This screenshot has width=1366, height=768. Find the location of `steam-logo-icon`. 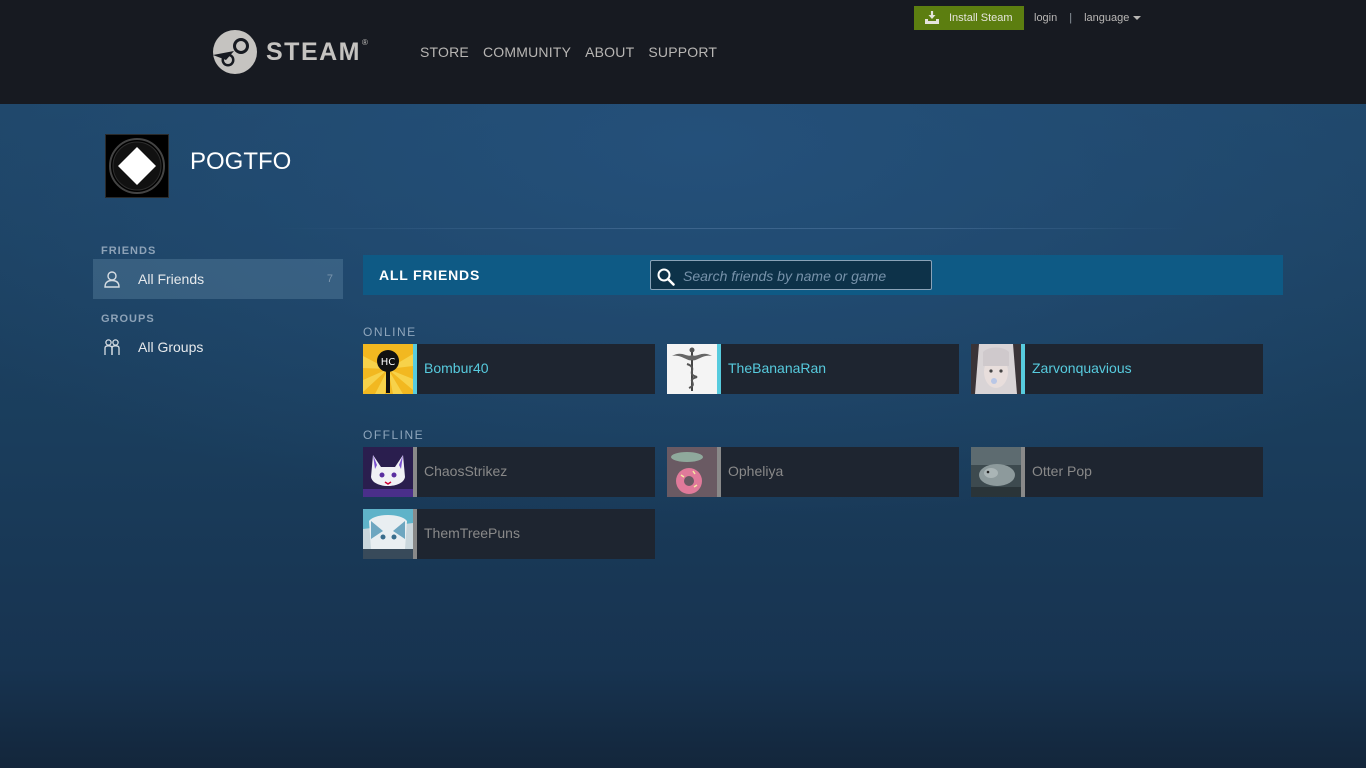

steam-logo-icon is located at coordinates (235, 52).